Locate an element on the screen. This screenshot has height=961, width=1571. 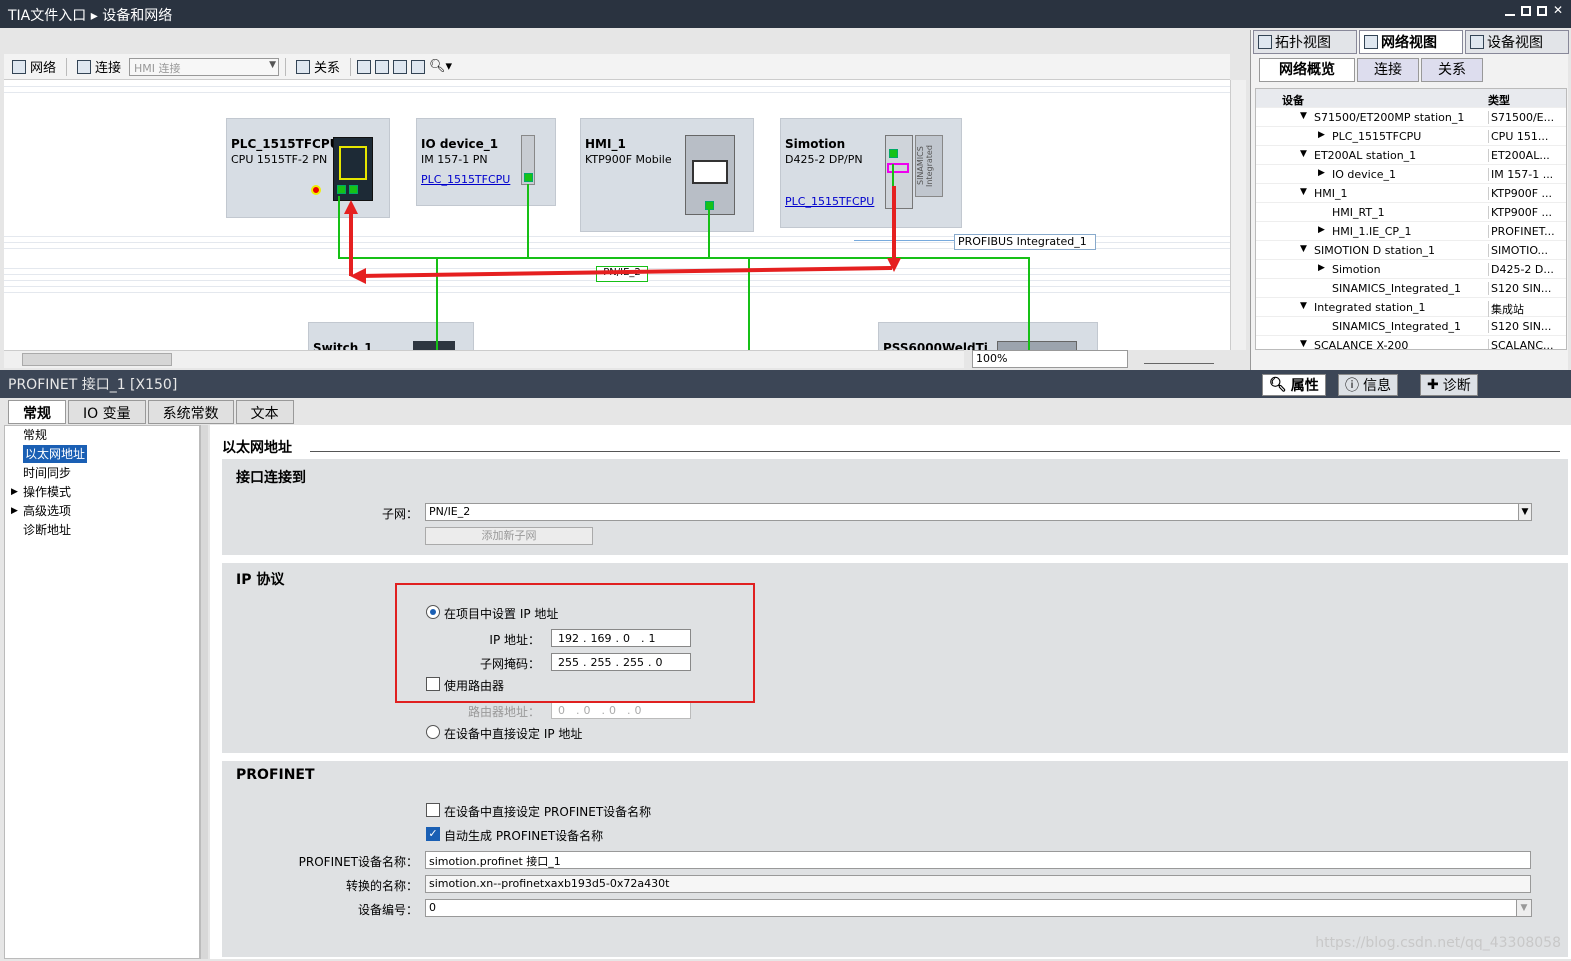
display-addresses-icon is located at coordinates (382, 66).